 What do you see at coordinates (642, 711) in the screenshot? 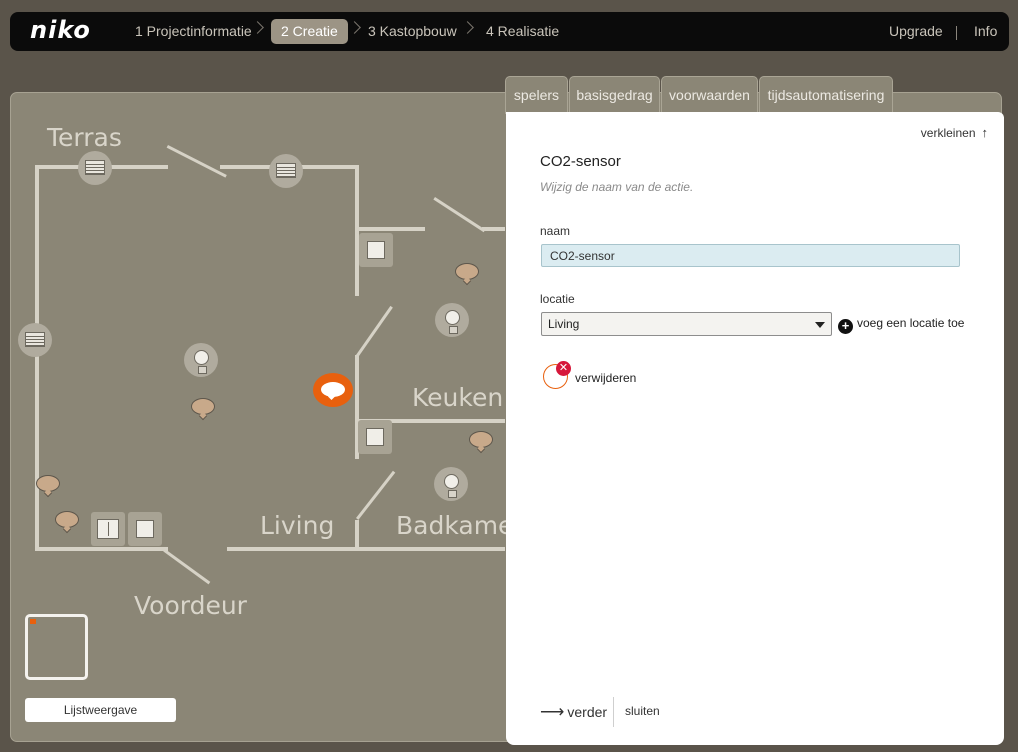
I see `close-button: sluiten` at bounding box center [642, 711].